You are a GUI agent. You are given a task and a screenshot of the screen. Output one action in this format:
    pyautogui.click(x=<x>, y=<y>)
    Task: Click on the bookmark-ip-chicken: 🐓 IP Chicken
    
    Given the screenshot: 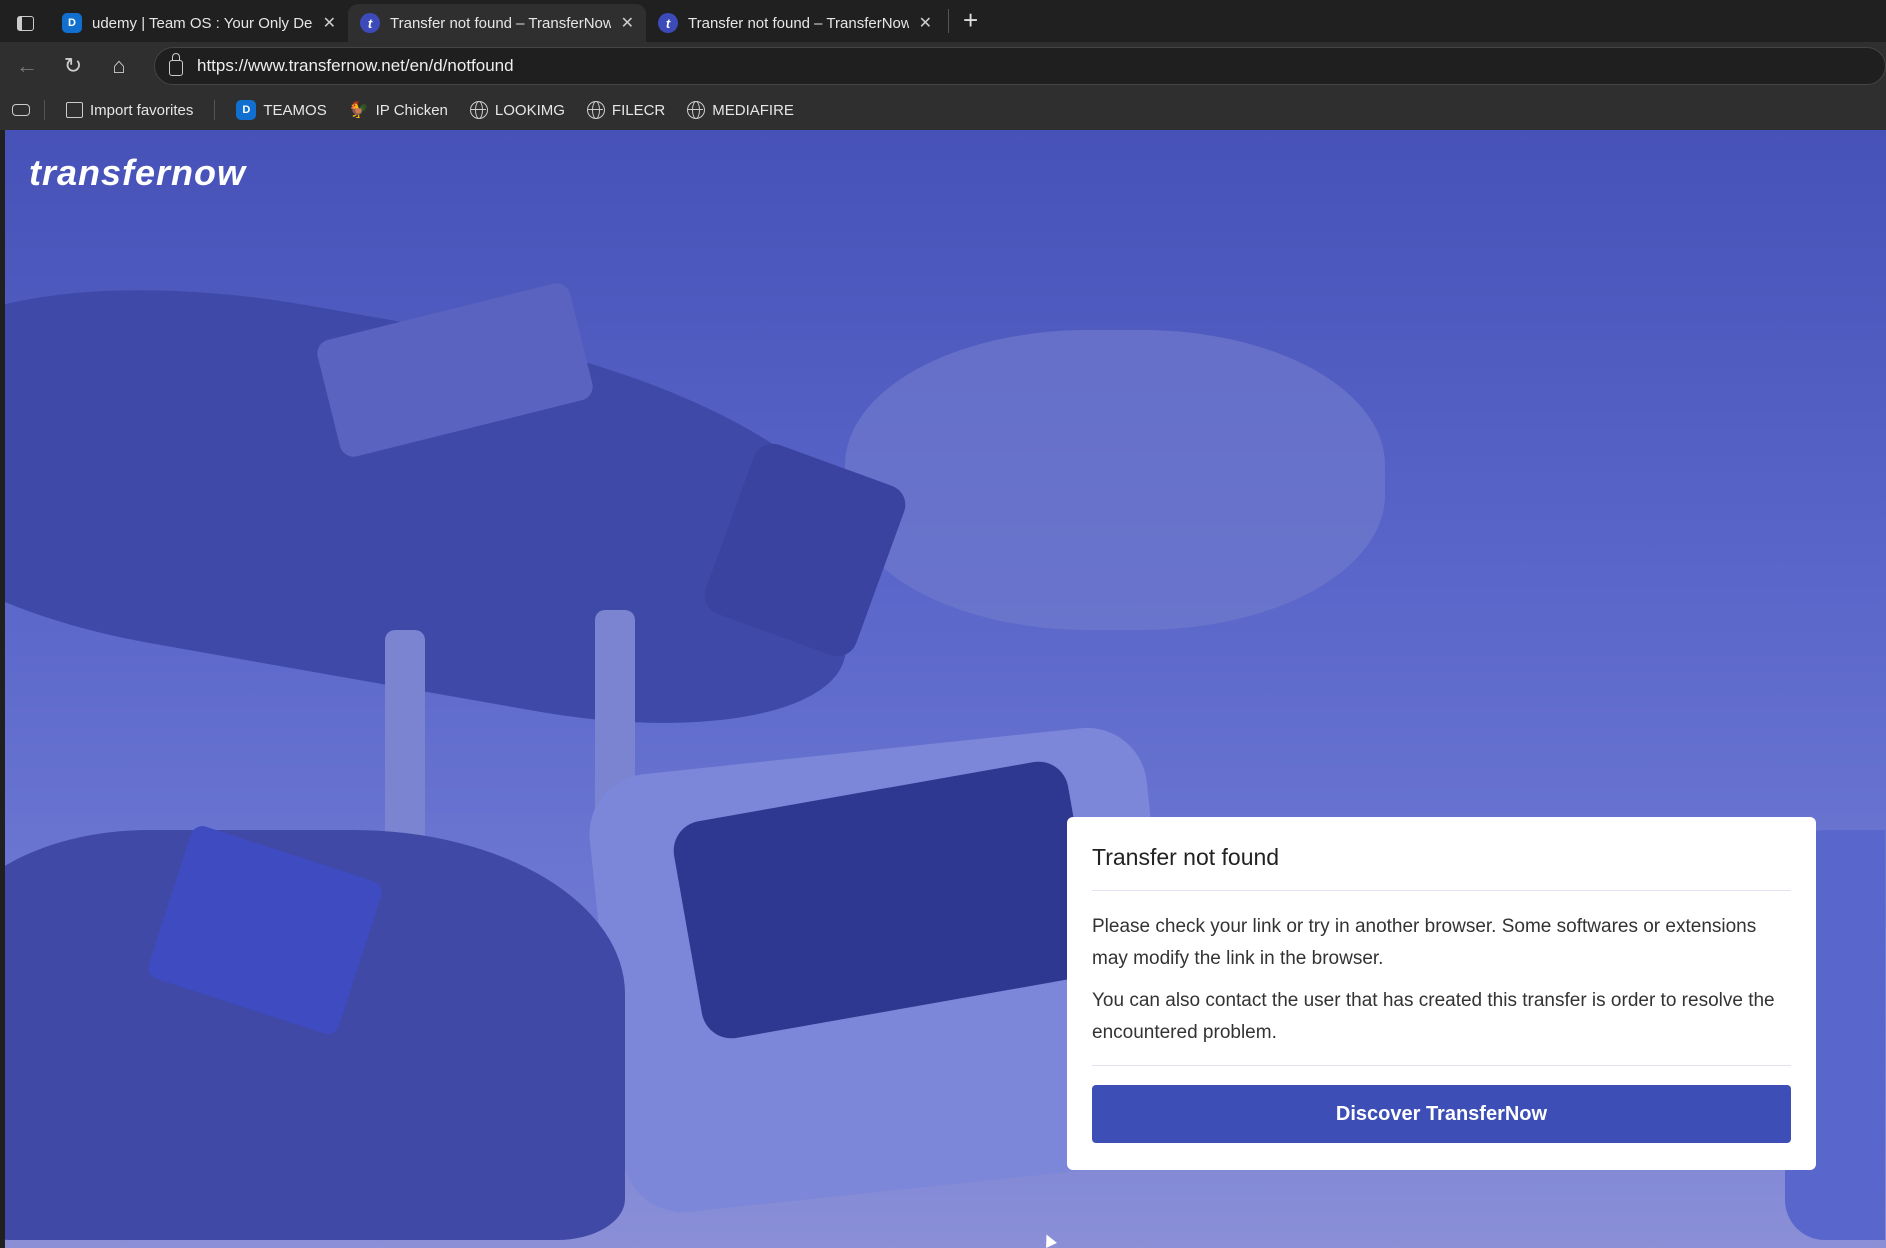 What is the action you would take?
    pyautogui.click(x=398, y=110)
    